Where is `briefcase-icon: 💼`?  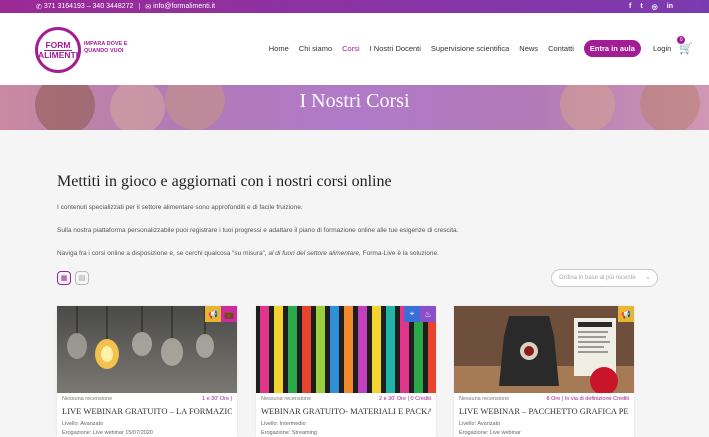 briefcase-icon: 💼 is located at coordinates (229, 314).